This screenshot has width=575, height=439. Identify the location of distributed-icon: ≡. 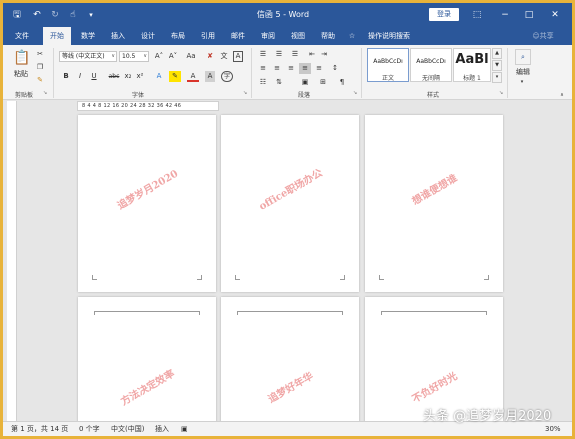
(319, 68).